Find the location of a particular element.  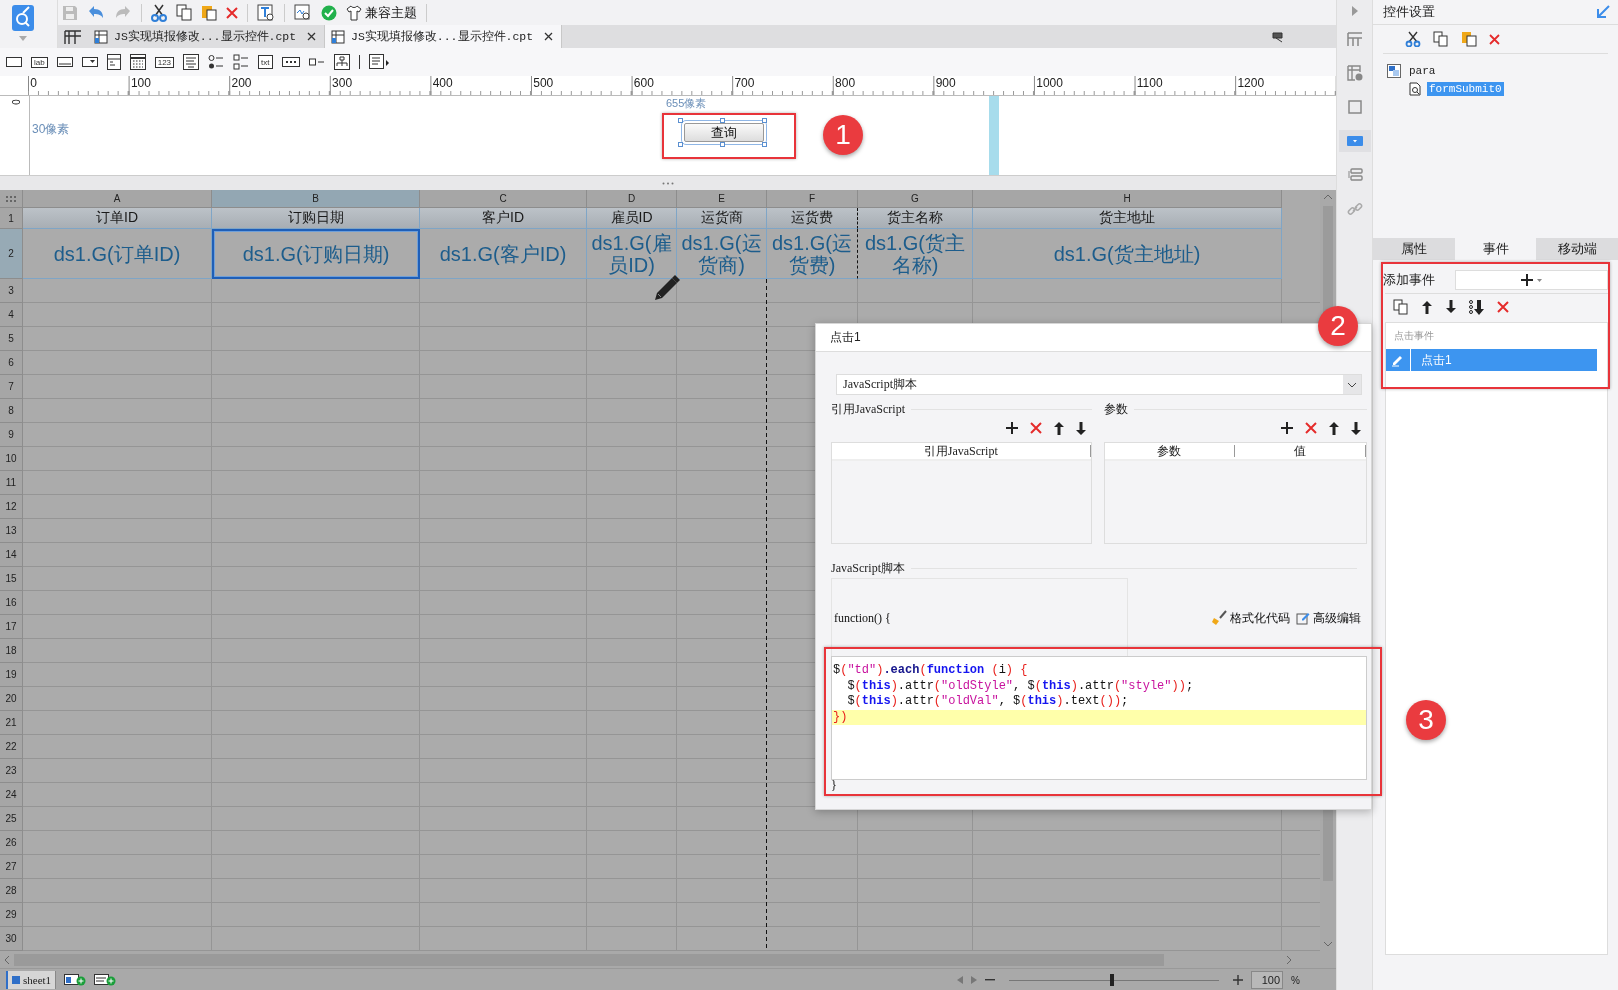

column-header: G is located at coordinates (915, 199).